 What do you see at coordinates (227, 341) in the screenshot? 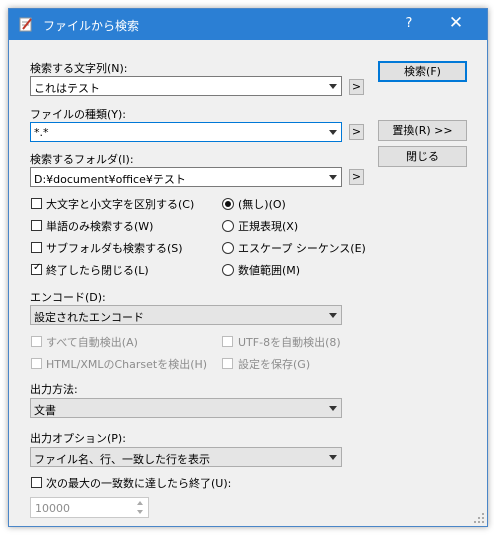
I see `utf8-detect-checkbox` at bounding box center [227, 341].